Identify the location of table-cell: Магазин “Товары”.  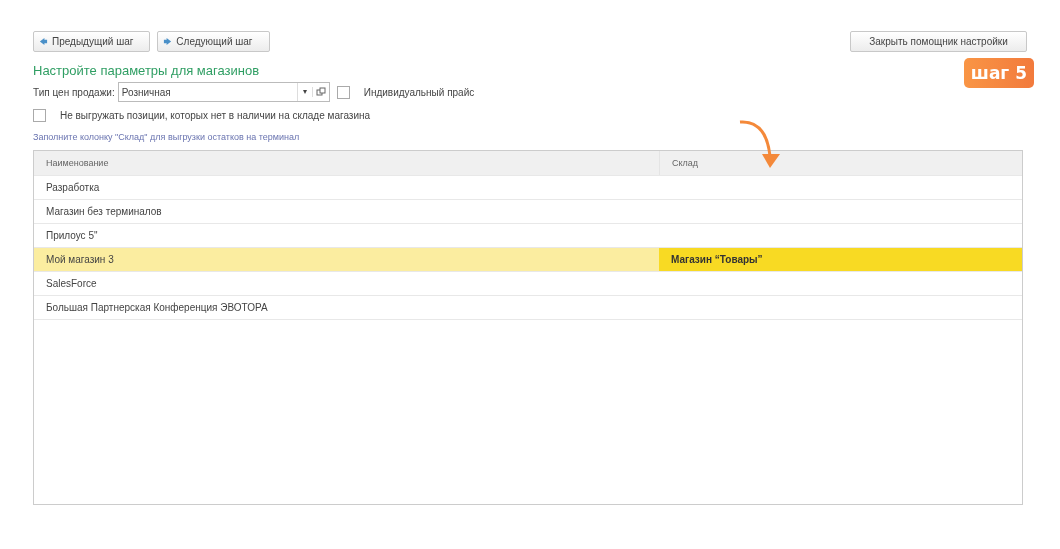
(717, 259).